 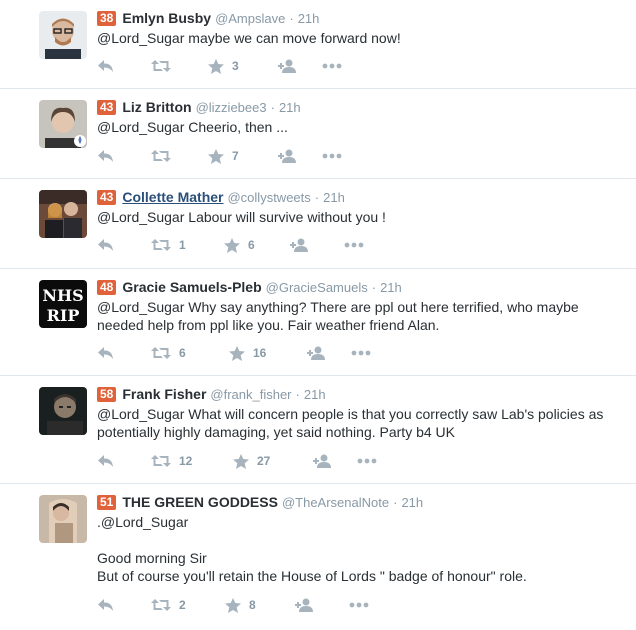 I want to click on author-name: Collette Mather, so click(x=172, y=197).